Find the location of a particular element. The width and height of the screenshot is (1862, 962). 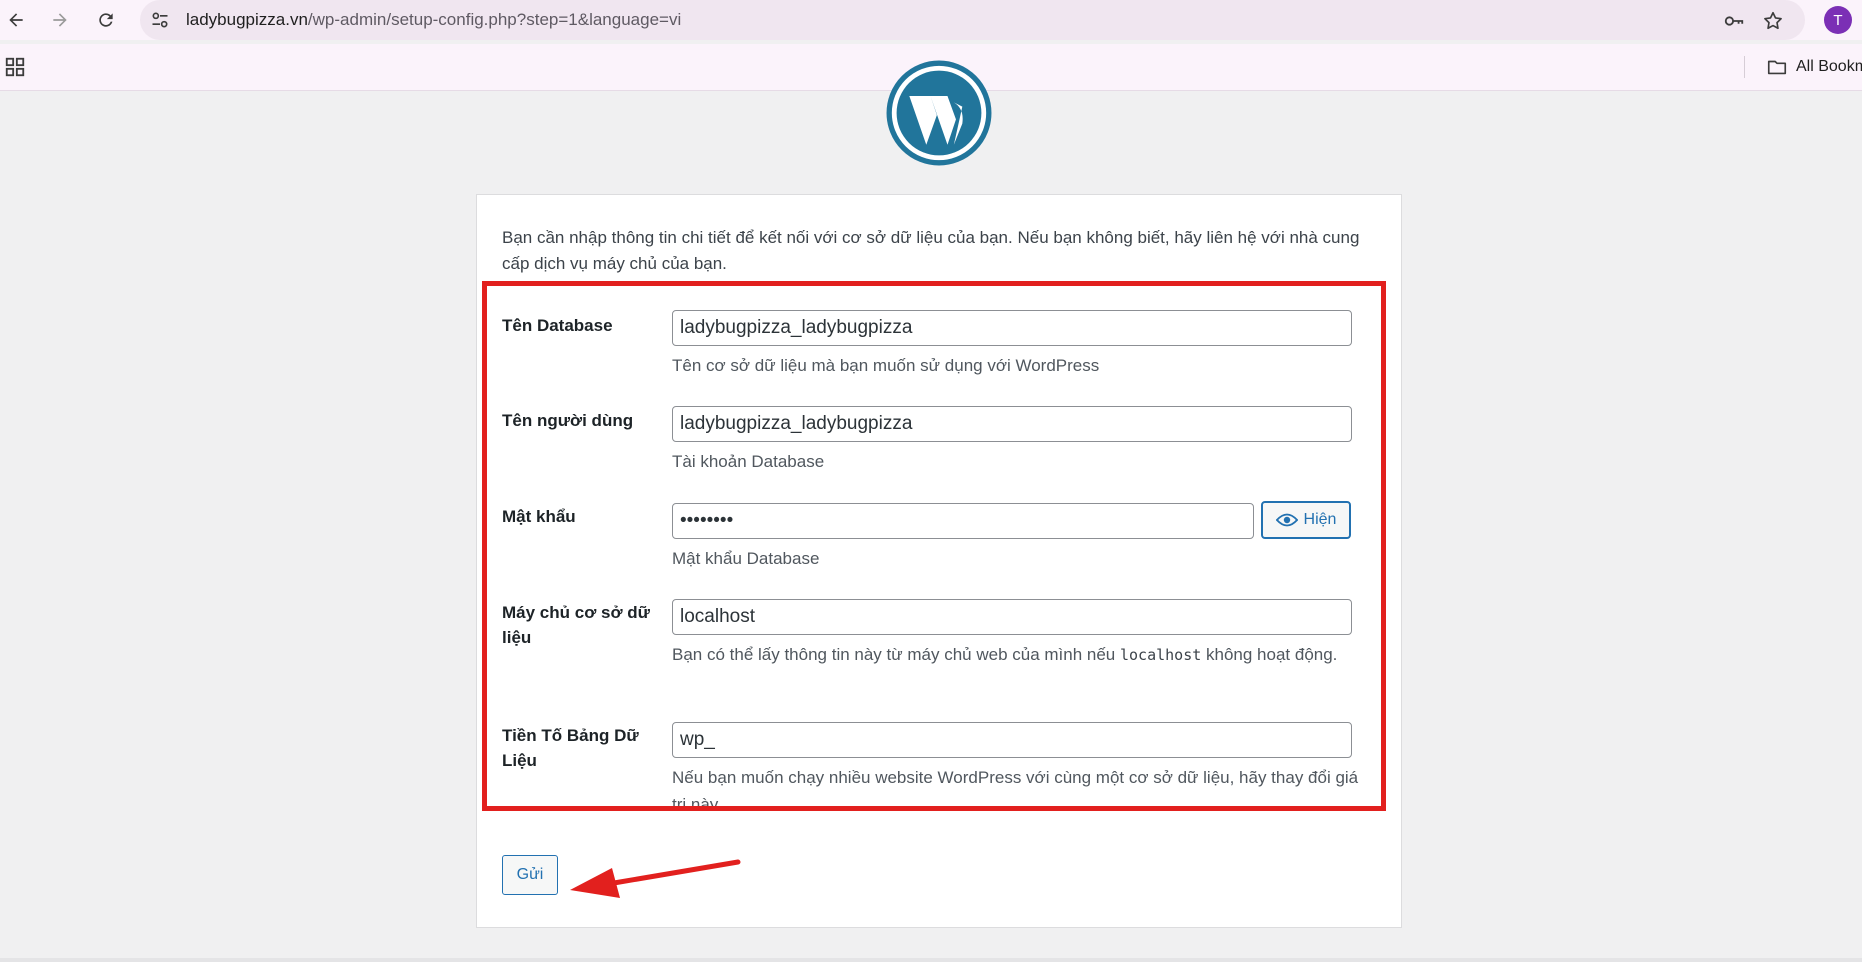

key-icon is located at coordinates (1734, 21).